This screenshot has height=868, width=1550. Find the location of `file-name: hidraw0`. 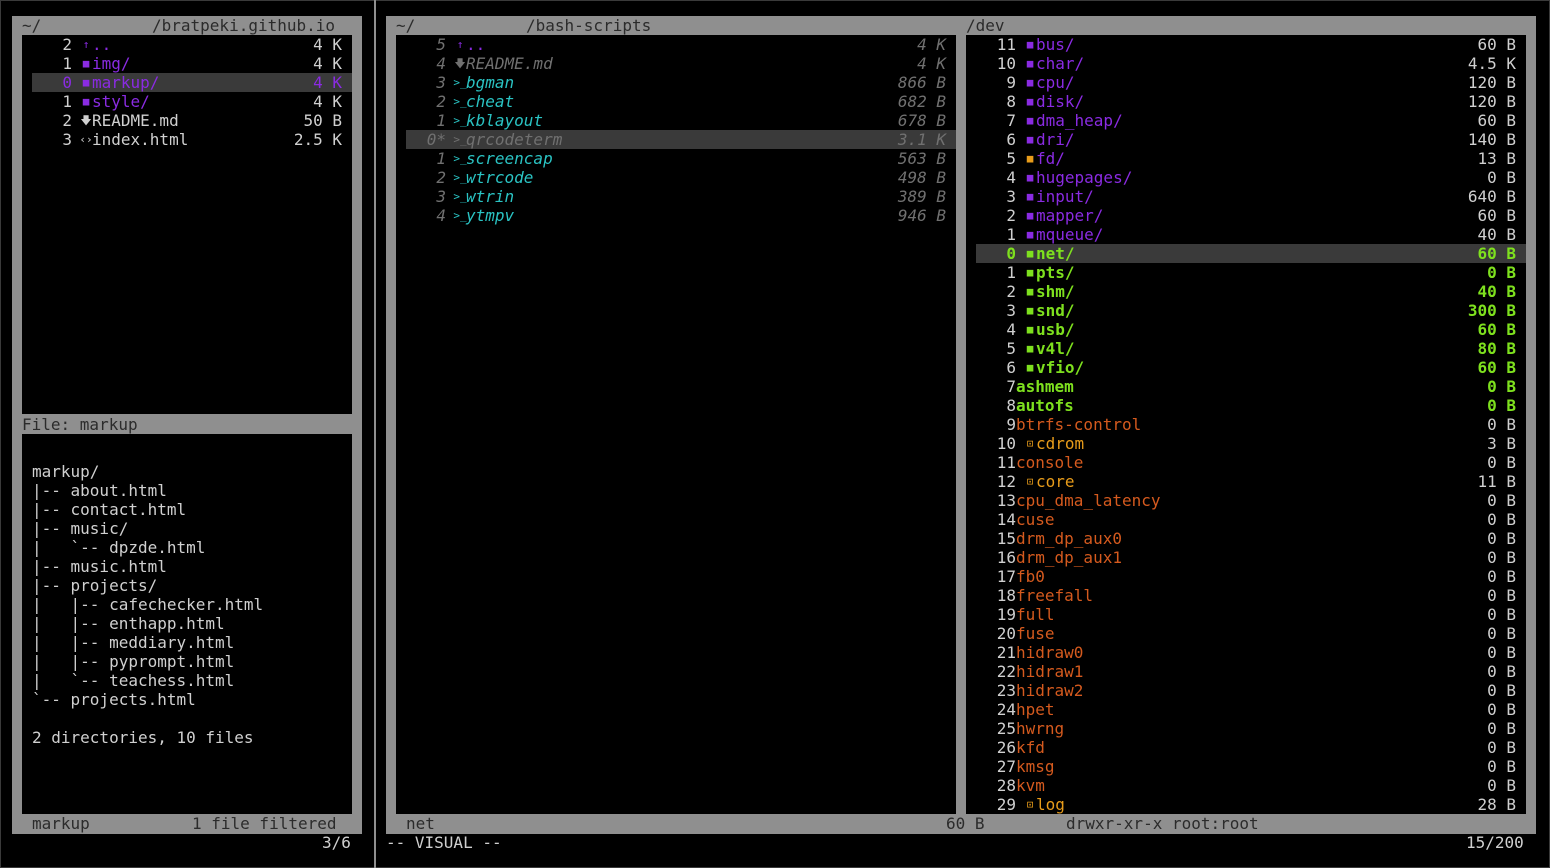

file-name: hidraw0 is located at coordinates (1050, 652).